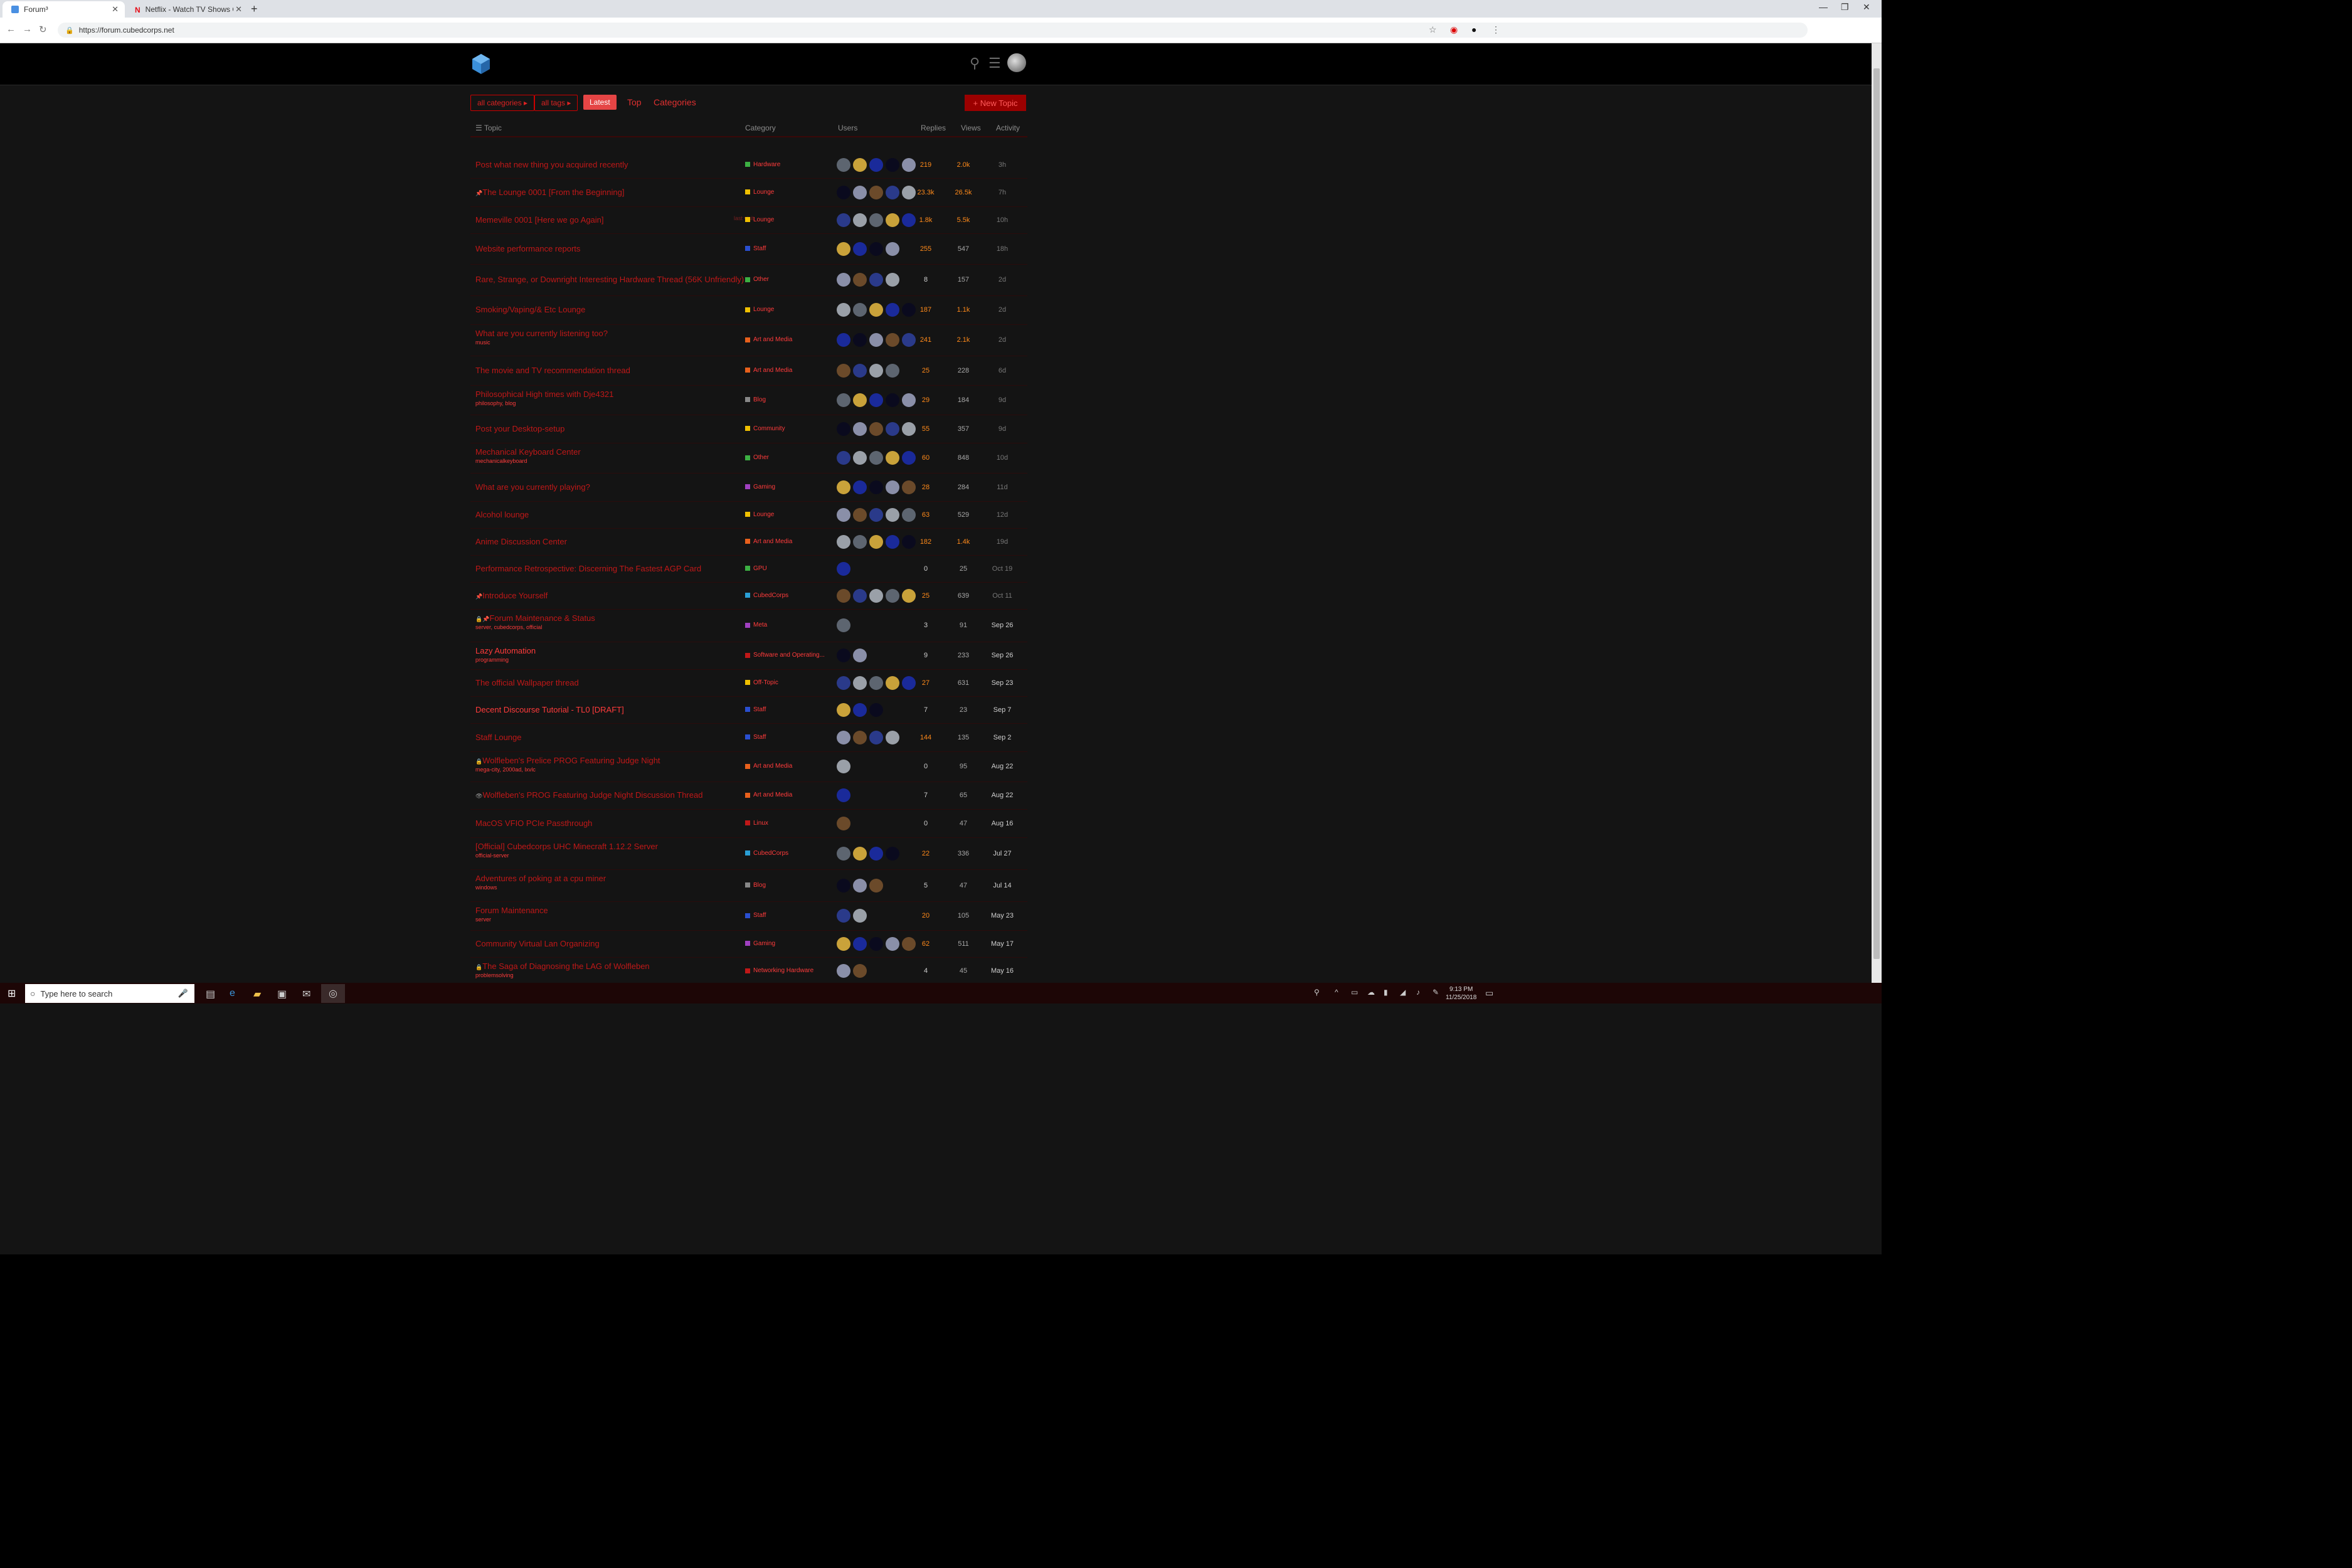 The image size is (2352, 1568). Describe the element at coordinates (1454, 29) in the screenshot. I see `opera-extension-icon: ◉` at that location.